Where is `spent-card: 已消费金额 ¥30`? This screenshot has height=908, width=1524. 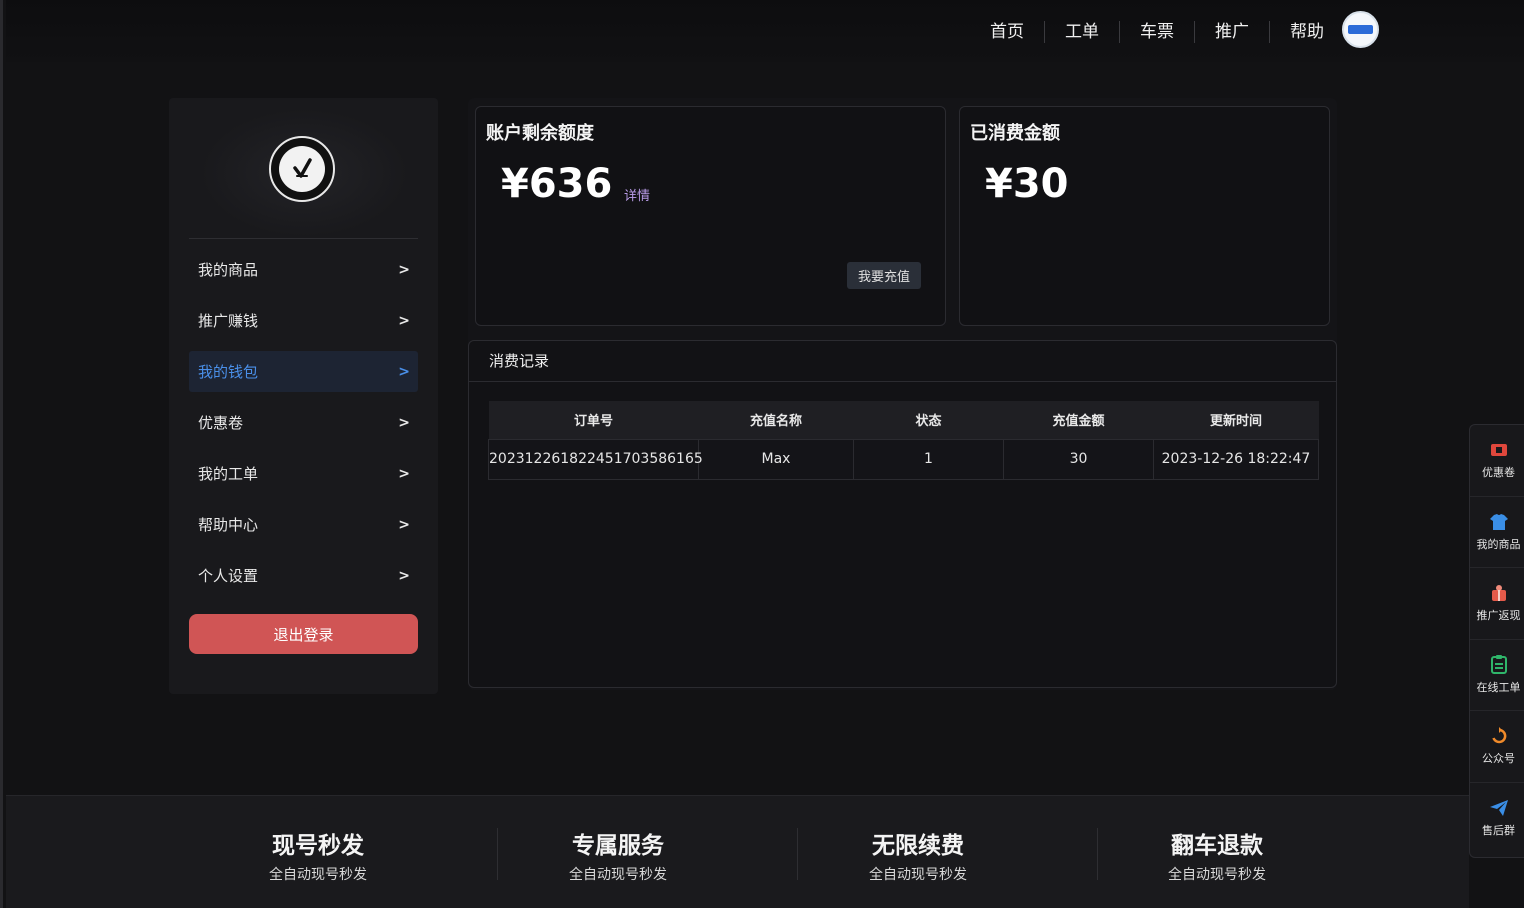
spent-card: 已消费金额 ¥30 is located at coordinates (1144, 216).